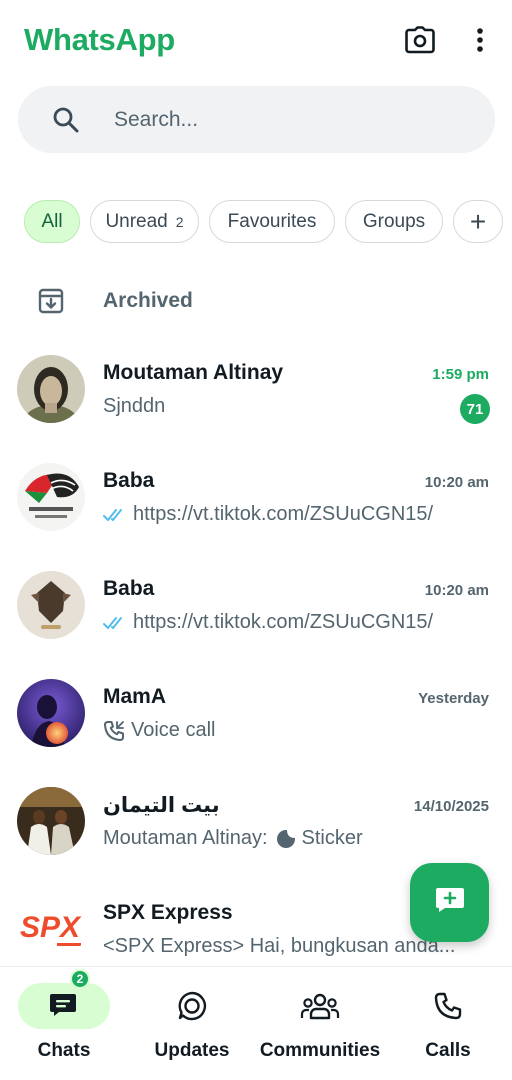 This screenshot has width=512, height=1080. Describe the element at coordinates (185, 838) in the screenshot. I see `chat-preview-sender: Moutaman Altinay:` at that location.